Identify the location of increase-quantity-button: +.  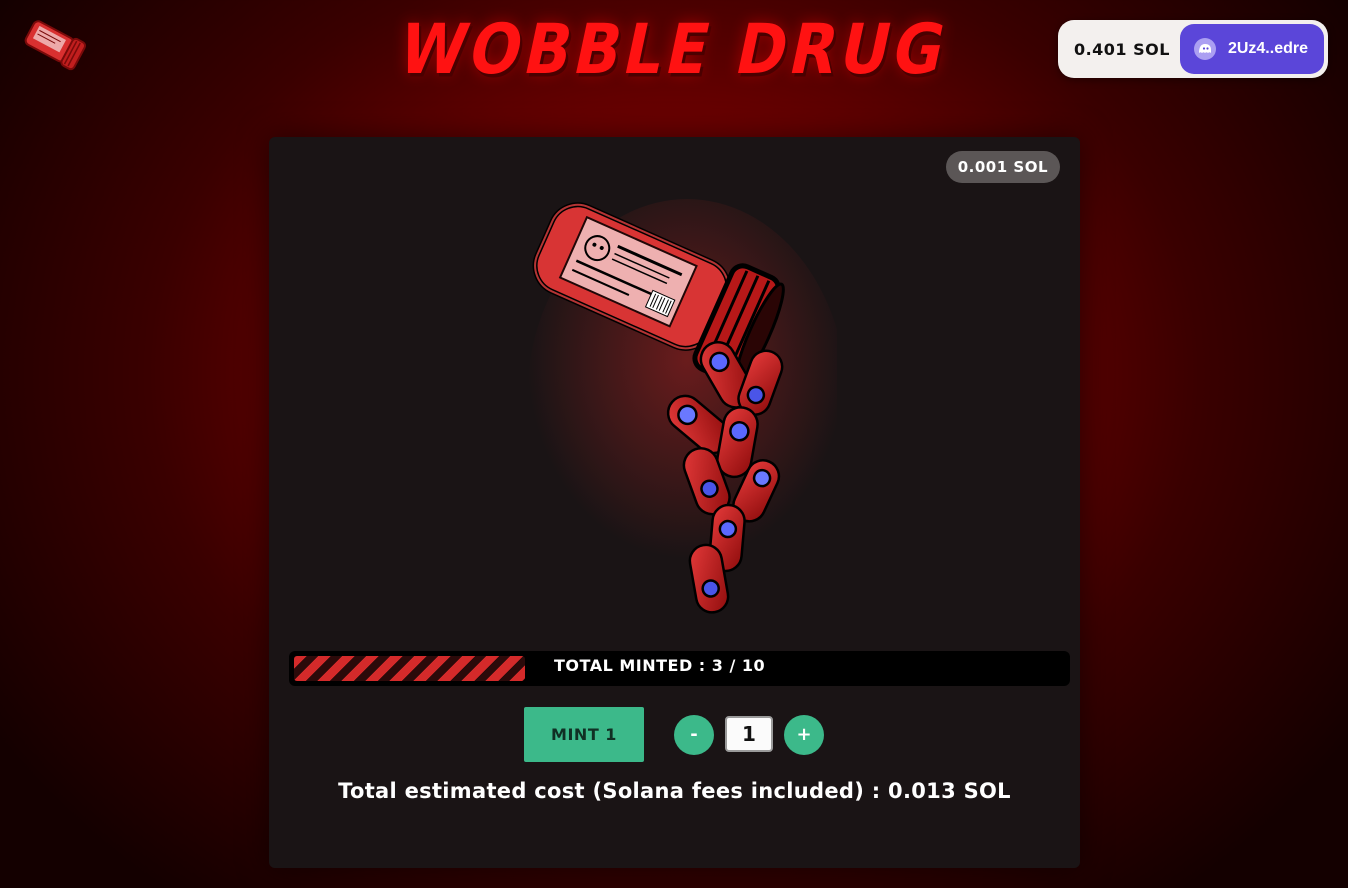
(804, 735).